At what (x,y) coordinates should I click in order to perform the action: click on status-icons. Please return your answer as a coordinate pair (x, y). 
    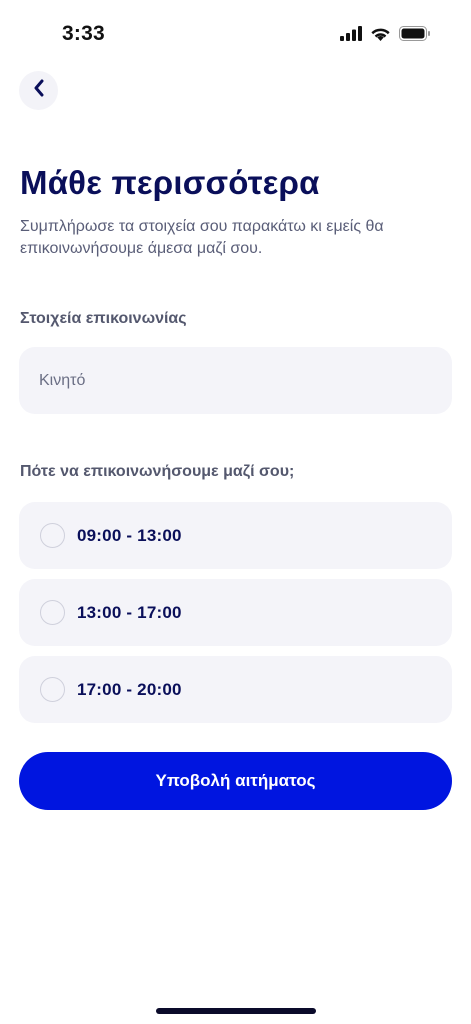
    Looking at the image, I should click on (385, 33).